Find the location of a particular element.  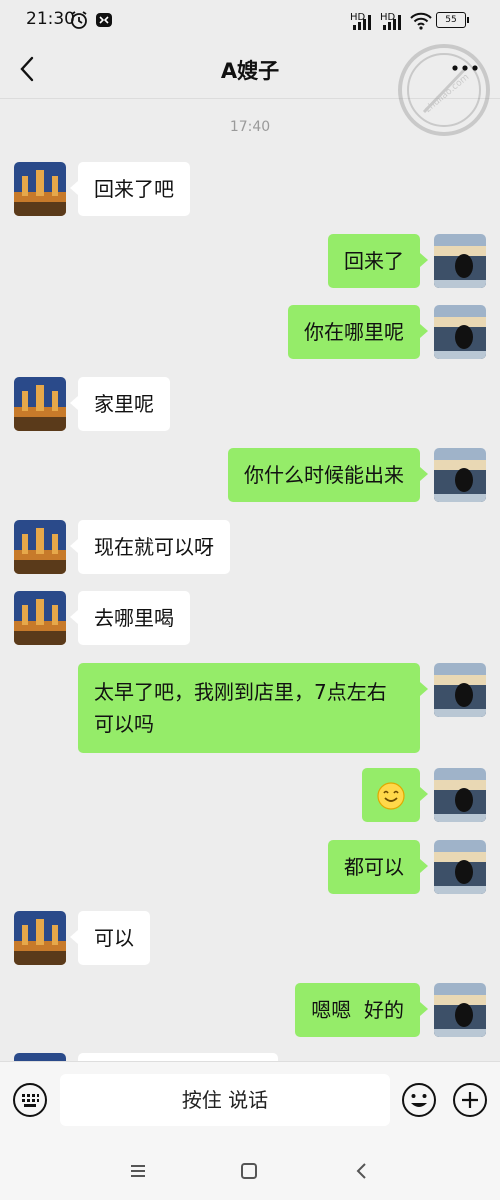

message-bubble: 回来了吧 is located at coordinates (130, 189).